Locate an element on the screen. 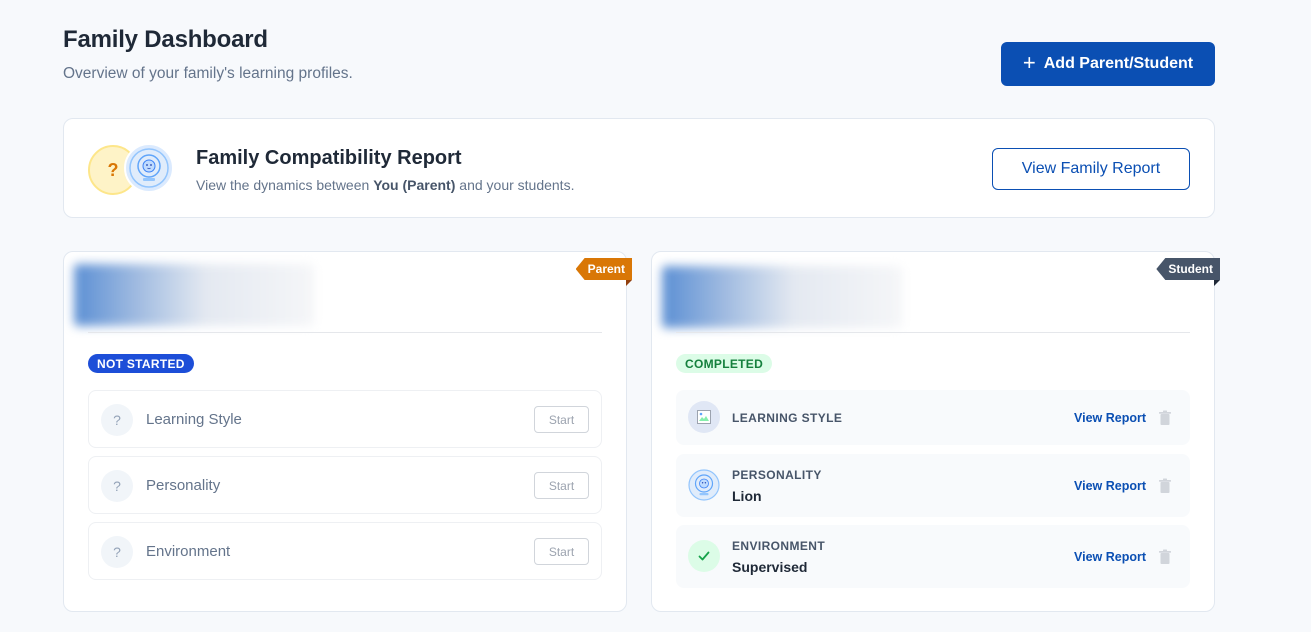 The image size is (1311, 632). add-button-label: Add Parent/Student is located at coordinates (1118, 63).